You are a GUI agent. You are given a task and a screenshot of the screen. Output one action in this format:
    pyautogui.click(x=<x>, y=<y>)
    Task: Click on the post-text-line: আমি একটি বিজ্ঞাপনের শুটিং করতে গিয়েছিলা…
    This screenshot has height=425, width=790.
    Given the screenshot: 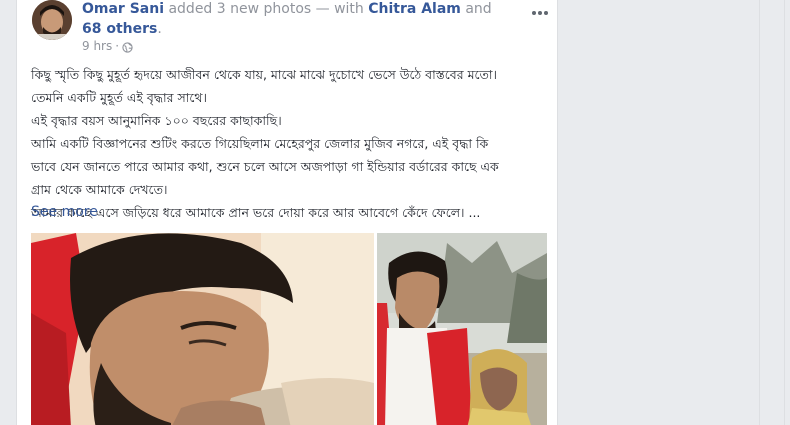 What is the action you would take?
    pyautogui.click(x=260, y=143)
    